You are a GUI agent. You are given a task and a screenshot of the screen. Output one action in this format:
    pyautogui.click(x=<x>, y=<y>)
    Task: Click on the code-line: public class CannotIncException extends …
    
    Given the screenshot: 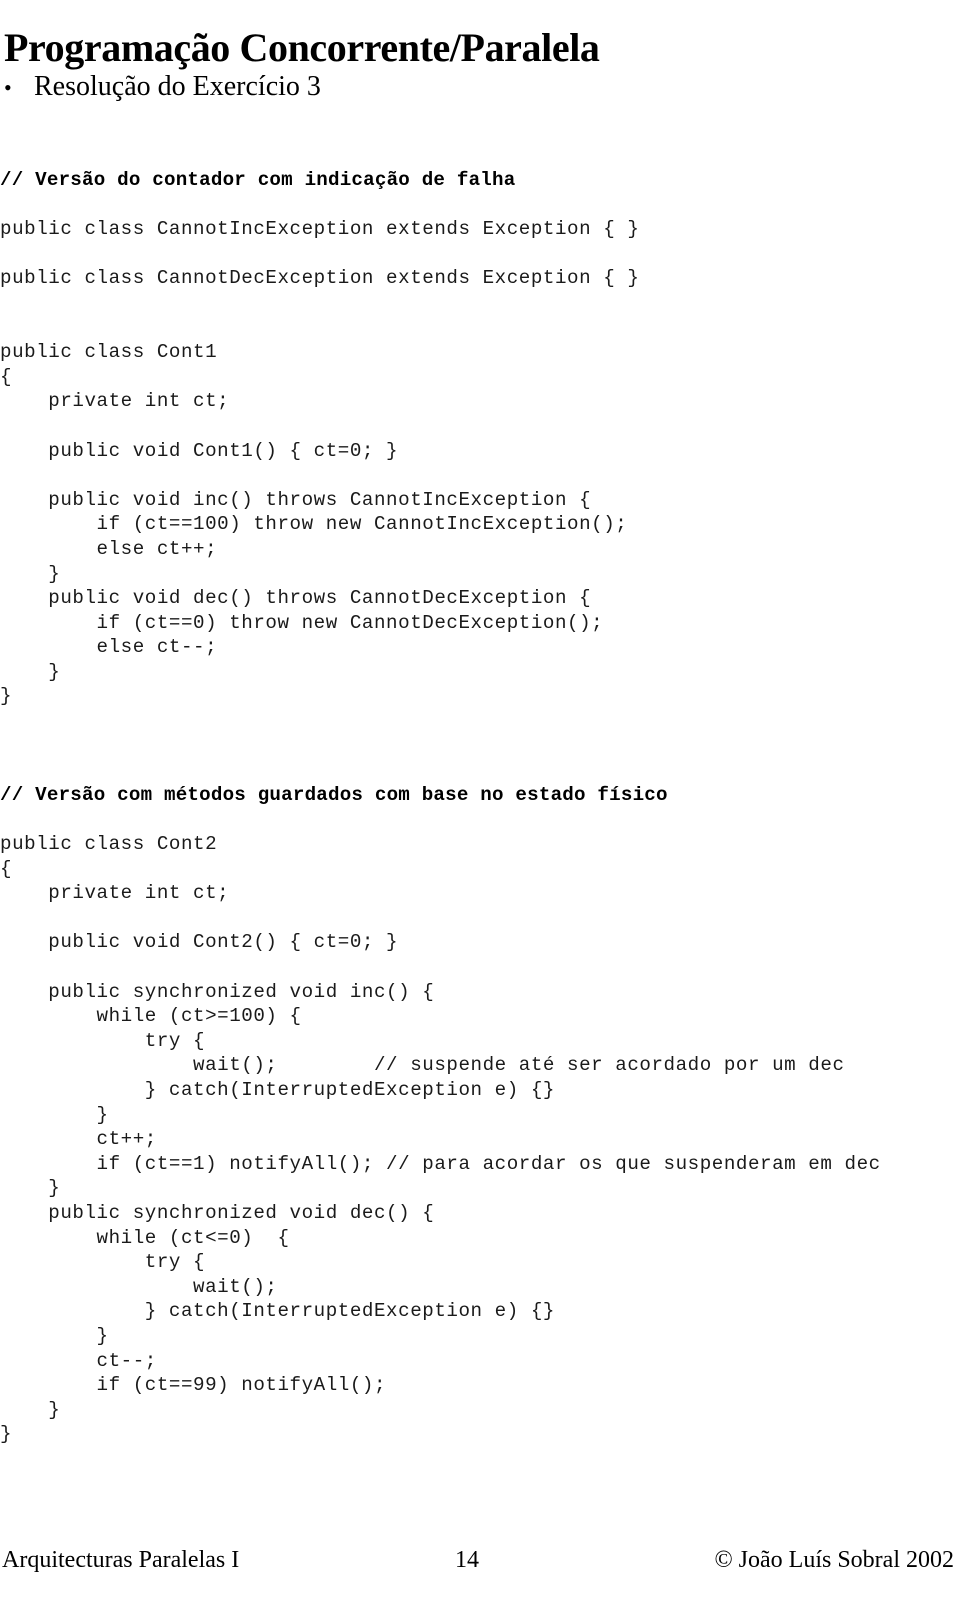 What is the action you would take?
    pyautogui.click(x=320, y=229)
    